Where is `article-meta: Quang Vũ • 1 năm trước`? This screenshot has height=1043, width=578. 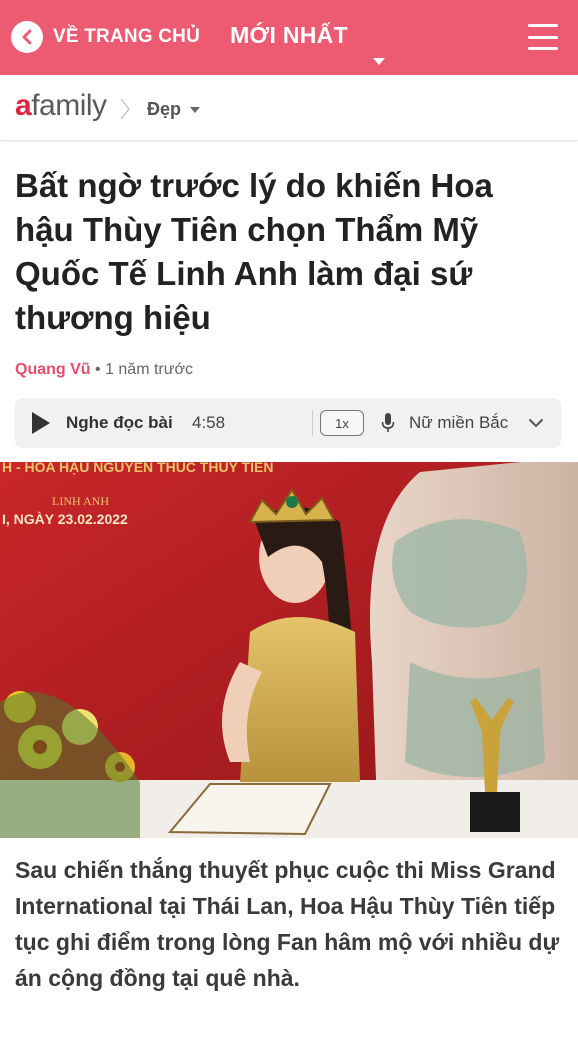 article-meta: Quang Vũ • 1 năm trước is located at coordinates (104, 370).